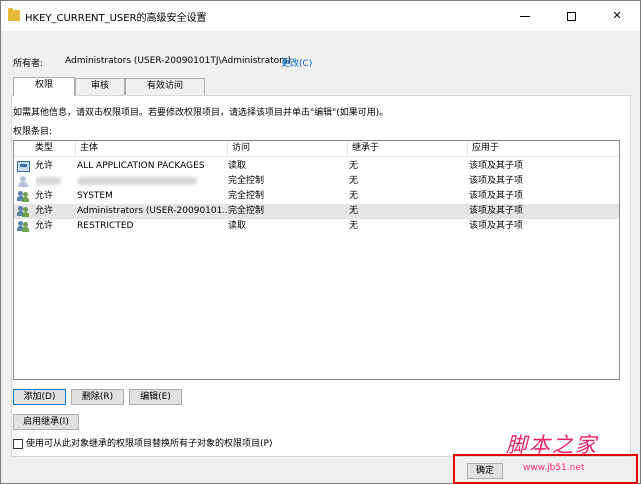  I want to click on change-owner-link: 更改(C), so click(296, 62).